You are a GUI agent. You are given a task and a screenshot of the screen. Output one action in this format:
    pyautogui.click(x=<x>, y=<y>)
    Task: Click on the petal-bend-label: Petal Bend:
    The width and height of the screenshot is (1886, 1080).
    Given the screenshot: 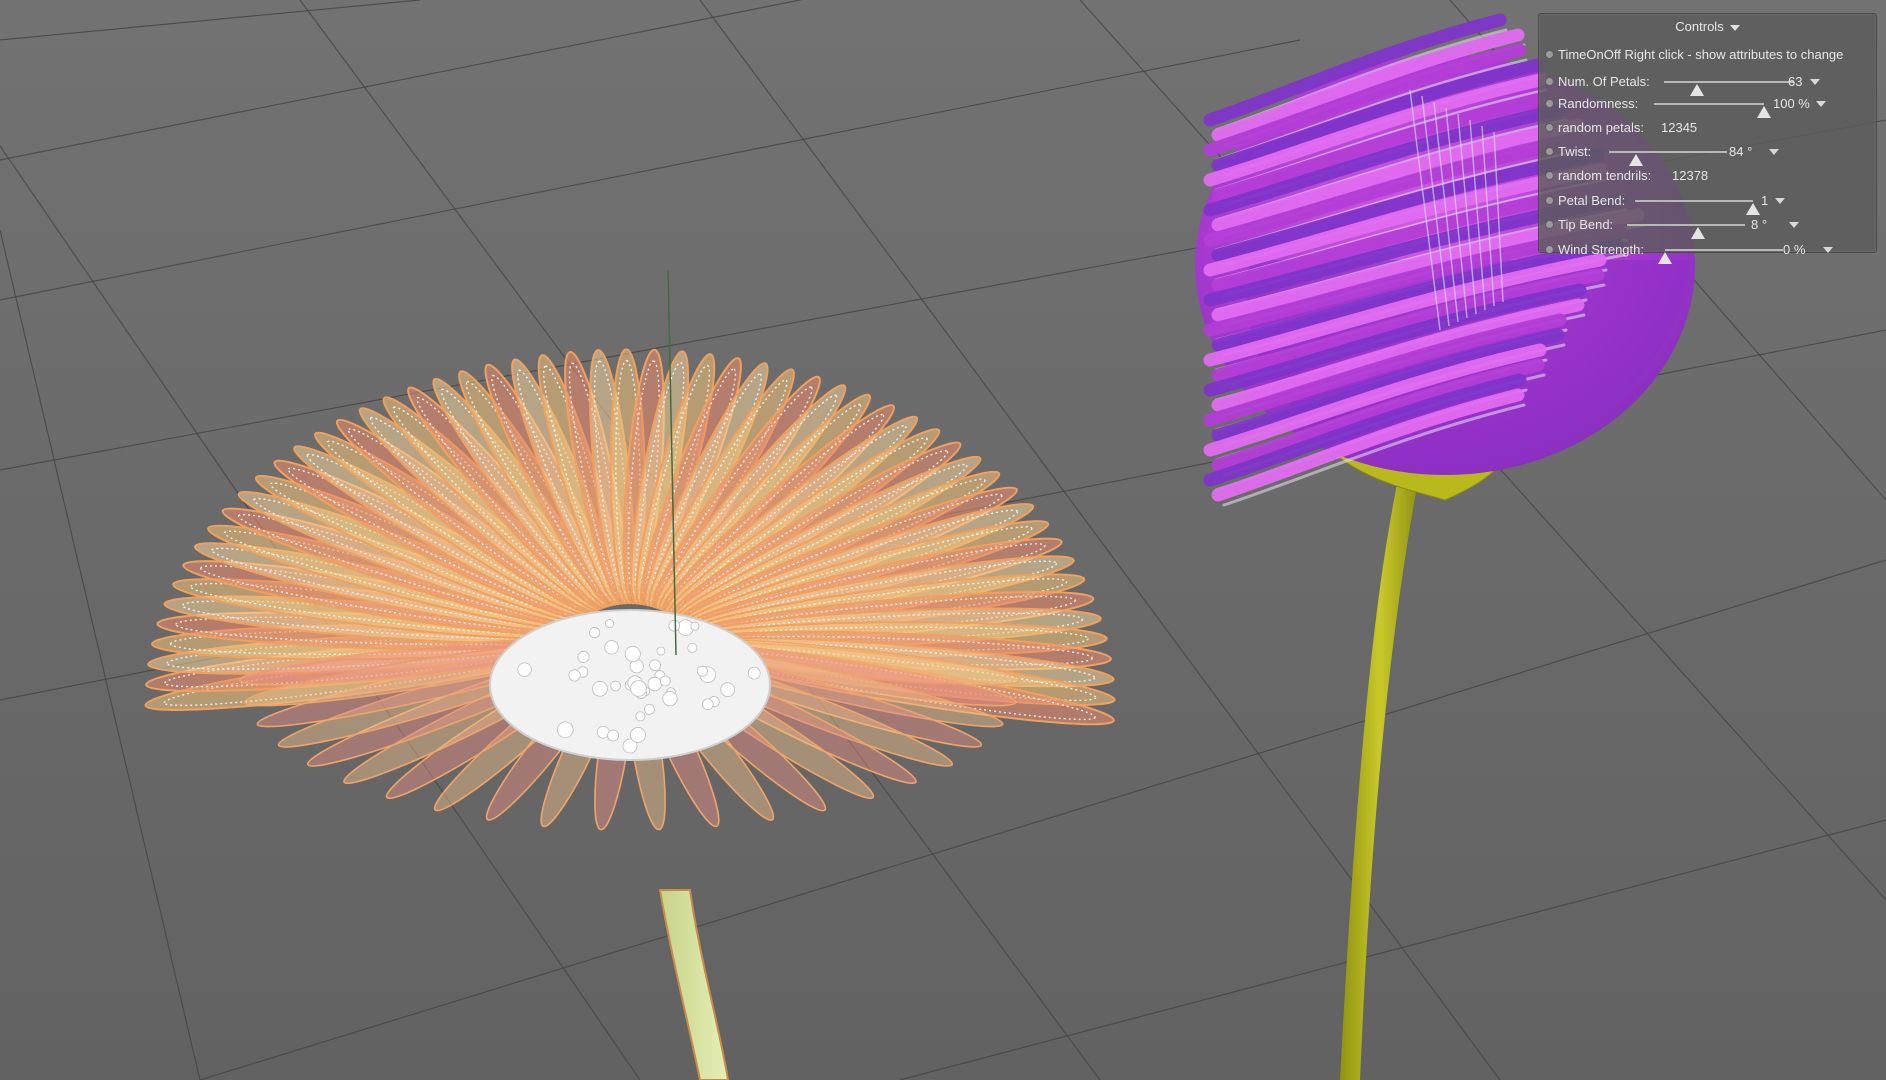 What is the action you would take?
    pyautogui.click(x=1591, y=201)
    